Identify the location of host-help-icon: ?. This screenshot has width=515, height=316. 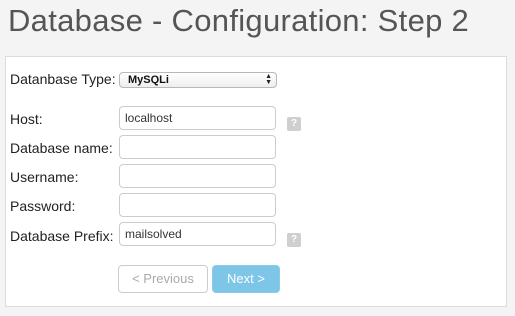
(294, 124).